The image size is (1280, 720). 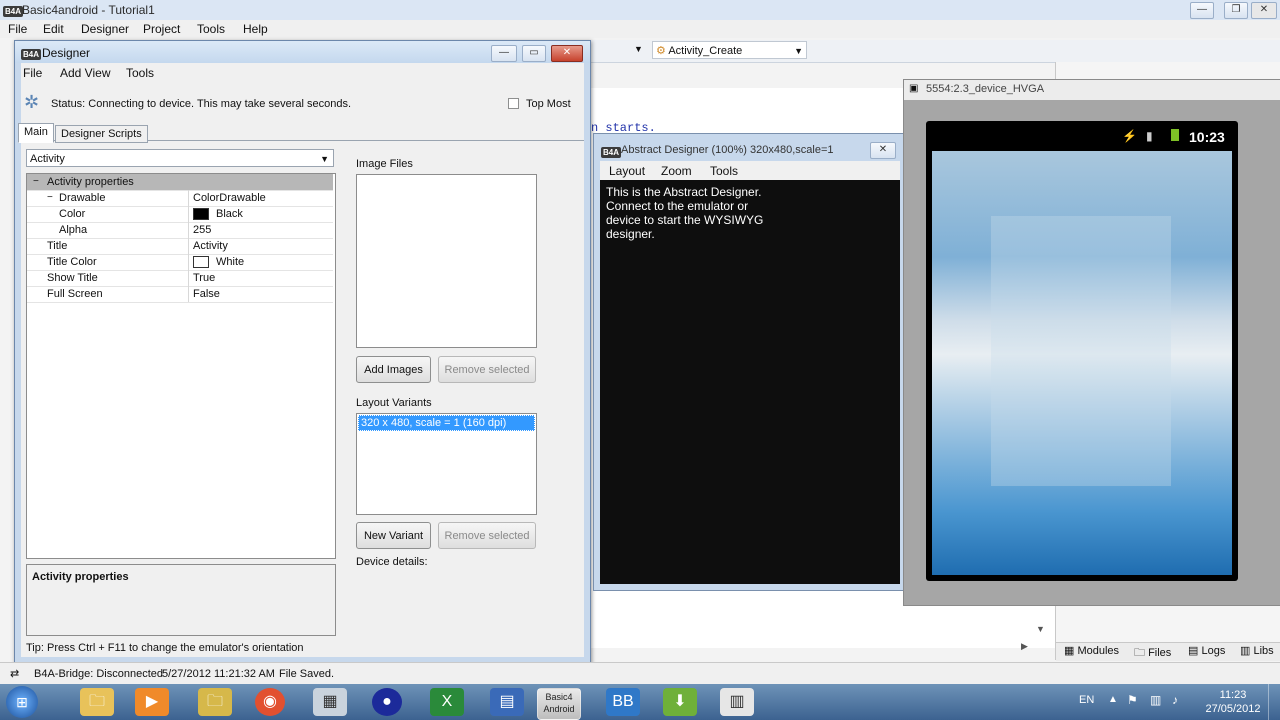 What do you see at coordinates (105, 29) in the screenshot?
I see `menu-designer: Designer` at bounding box center [105, 29].